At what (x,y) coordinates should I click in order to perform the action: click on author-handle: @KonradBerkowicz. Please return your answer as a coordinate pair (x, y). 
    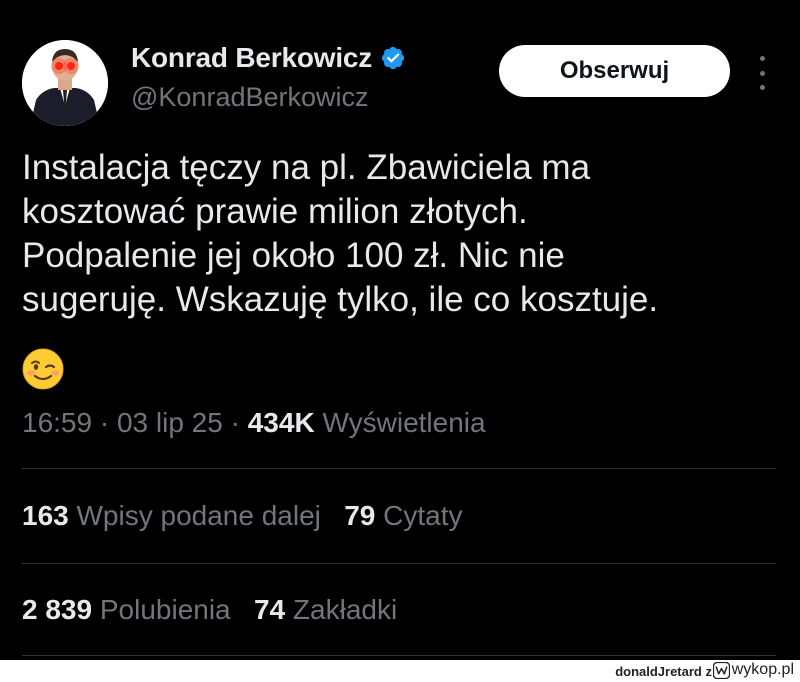
    Looking at the image, I should click on (250, 97).